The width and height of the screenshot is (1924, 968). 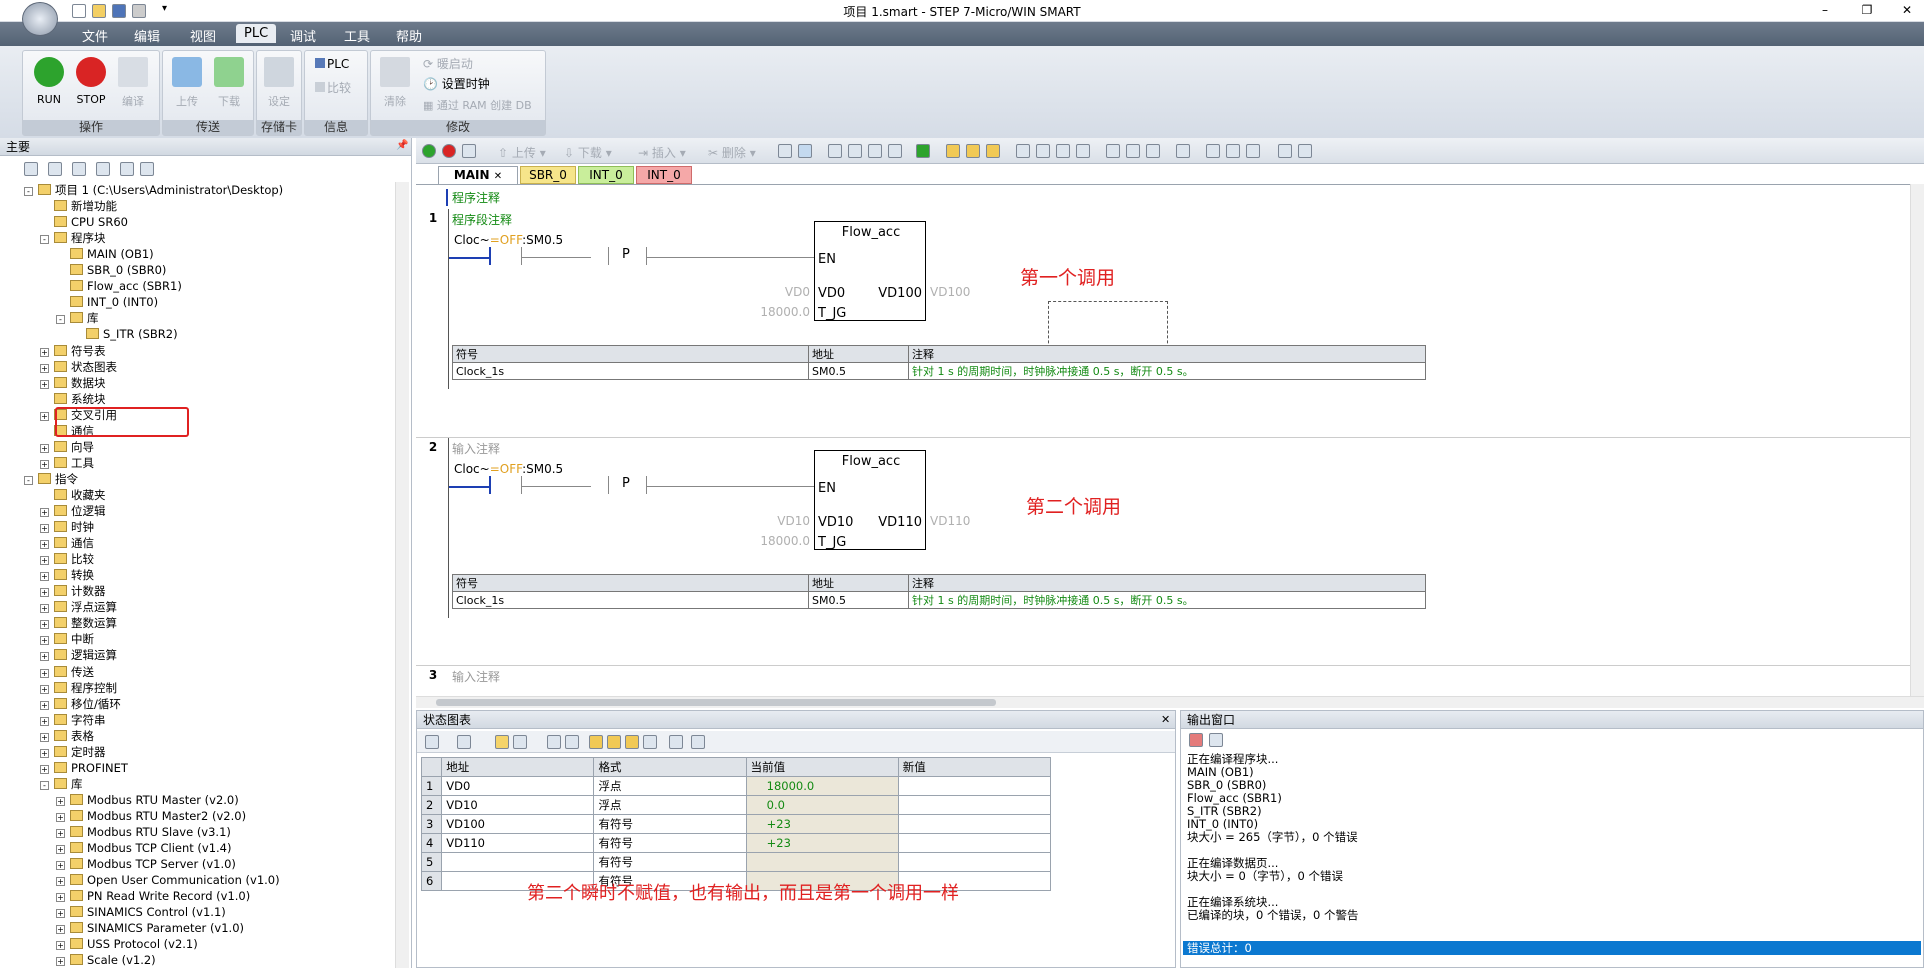 I want to click on line-right-icon, so click(x=1083, y=151).